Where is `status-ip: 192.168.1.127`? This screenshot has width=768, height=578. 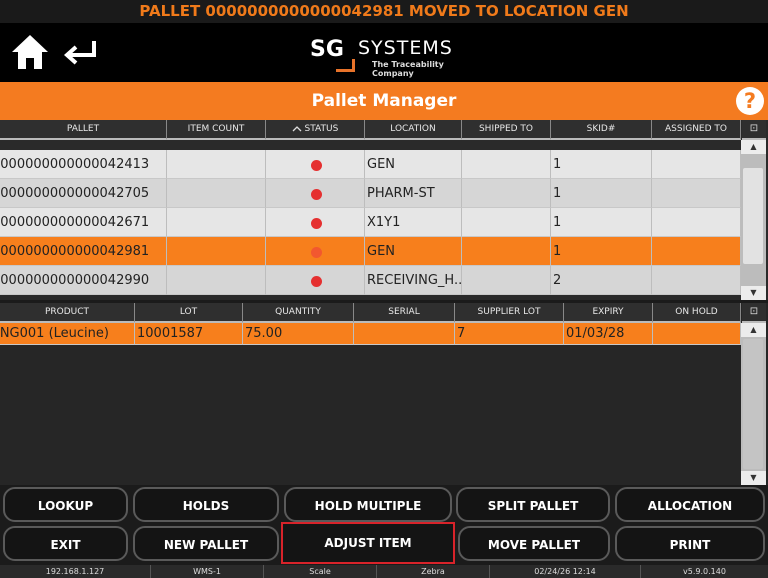
status-ip: 192.168.1.127 is located at coordinates (75, 571).